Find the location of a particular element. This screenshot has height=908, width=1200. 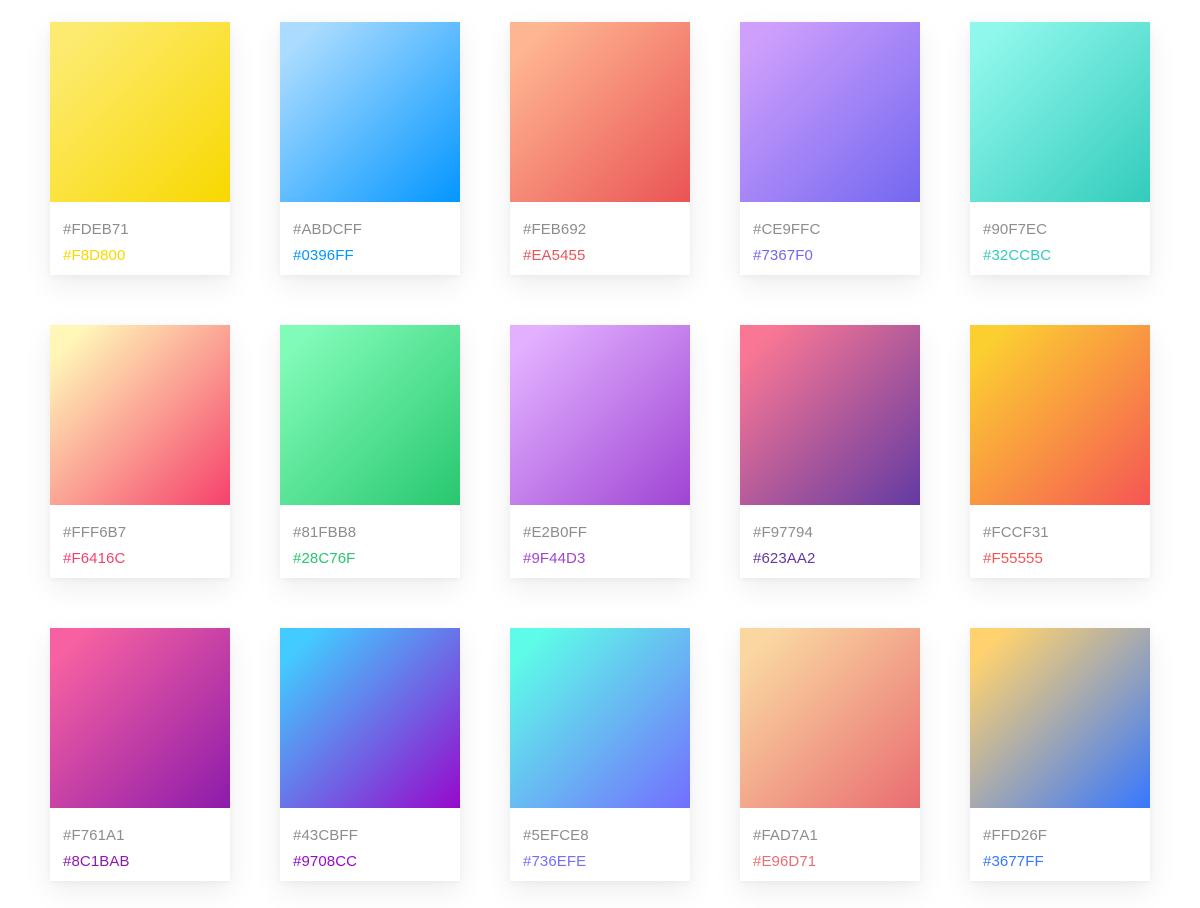

end-color-code: #F6416C is located at coordinates (146, 559).